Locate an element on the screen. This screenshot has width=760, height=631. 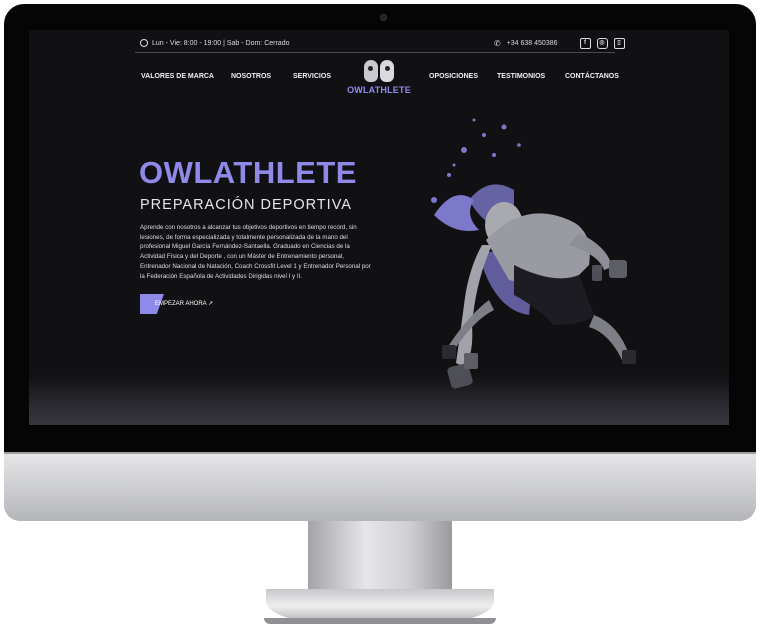
phone-number: +34 638 450386 is located at coordinates (532, 43).